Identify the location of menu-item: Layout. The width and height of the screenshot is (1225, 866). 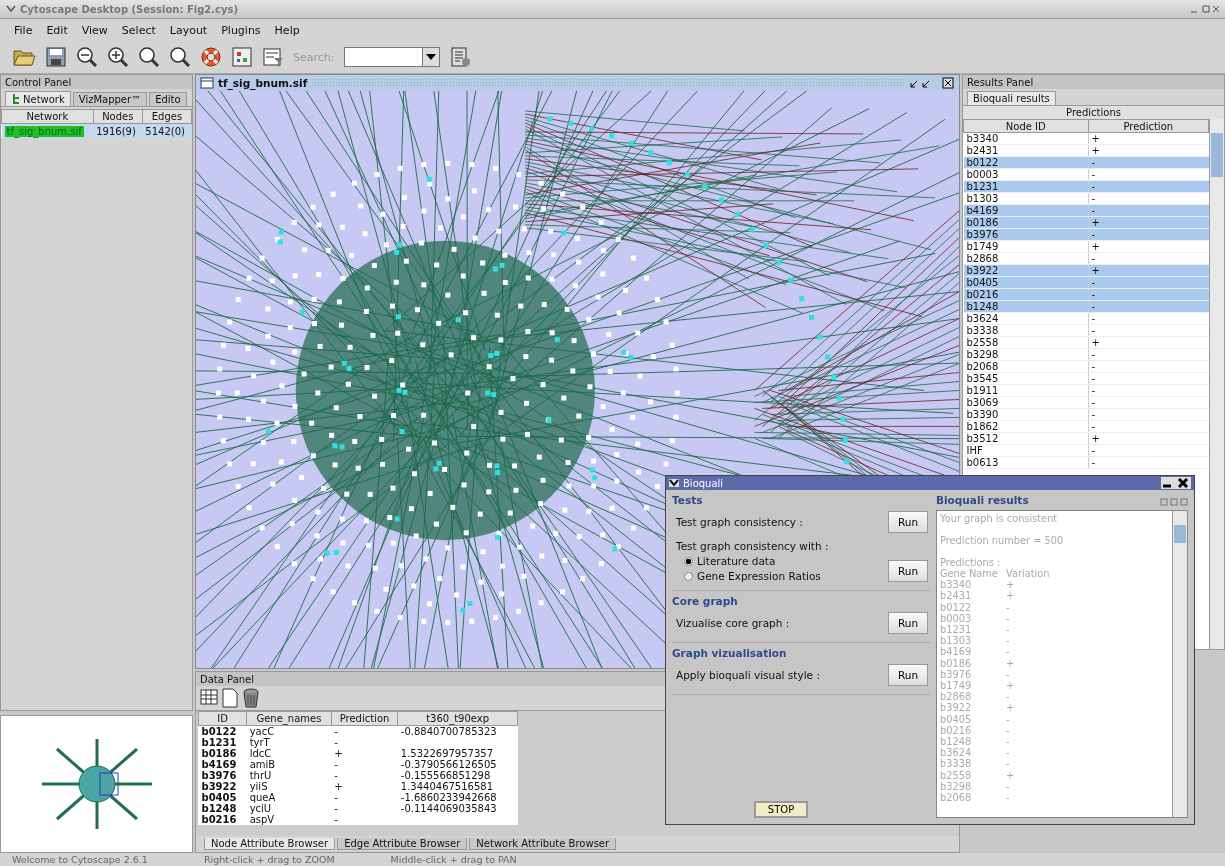
(188, 30).